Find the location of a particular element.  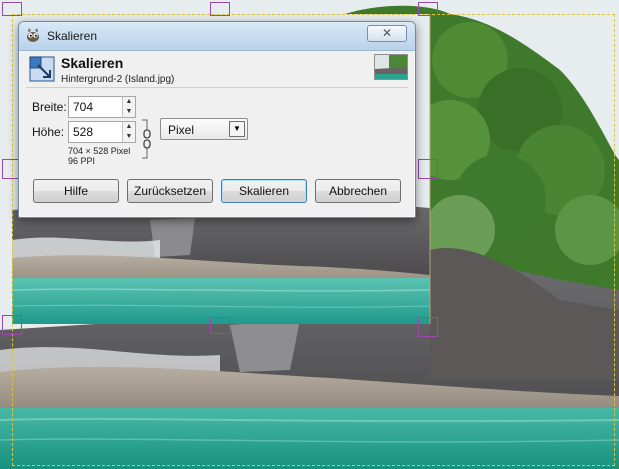

triangle-down-icon: ▼ is located at coordinates (237, 129).